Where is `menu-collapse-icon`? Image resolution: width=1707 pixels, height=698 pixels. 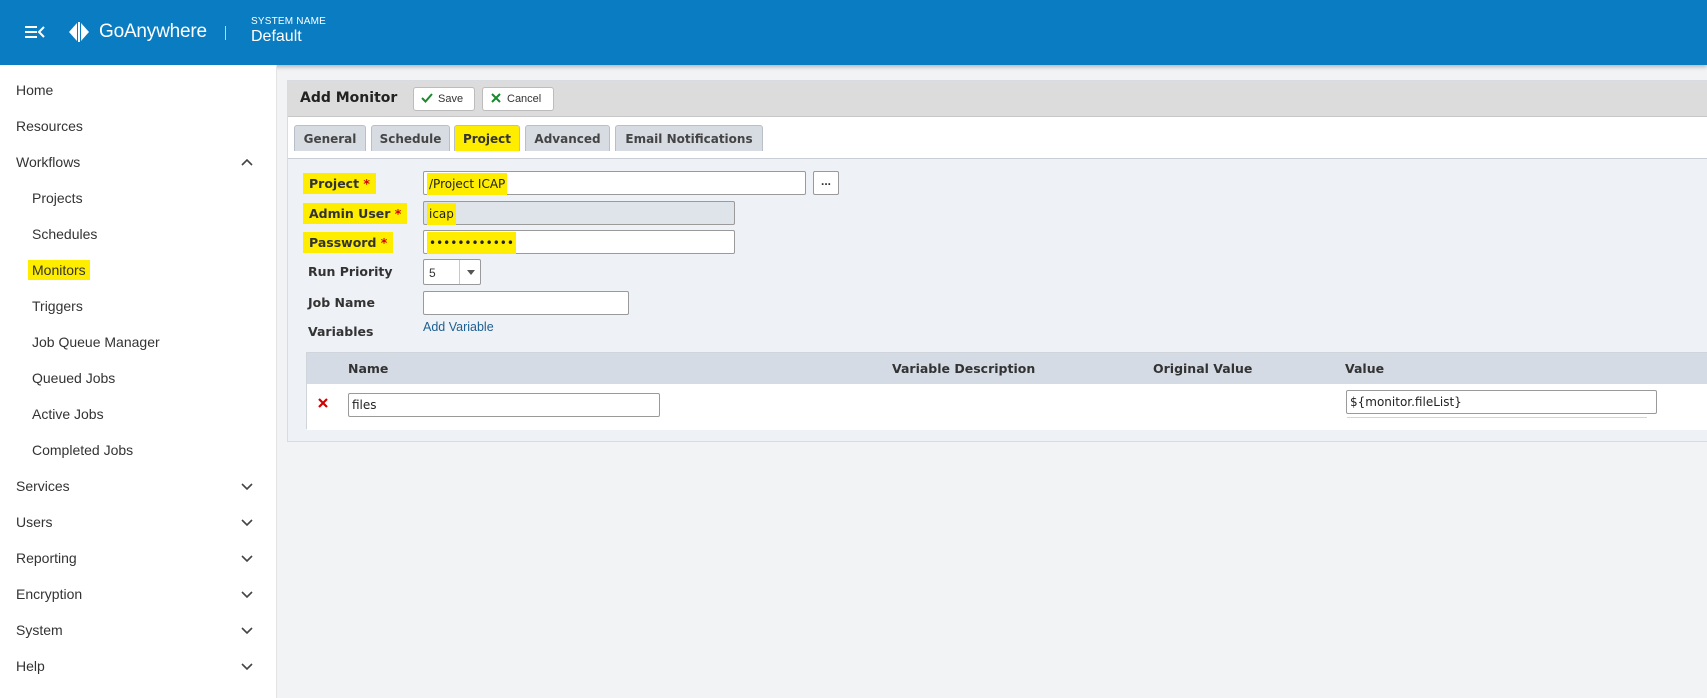 menu-collapse-icon is located at coordinates (35, 32).